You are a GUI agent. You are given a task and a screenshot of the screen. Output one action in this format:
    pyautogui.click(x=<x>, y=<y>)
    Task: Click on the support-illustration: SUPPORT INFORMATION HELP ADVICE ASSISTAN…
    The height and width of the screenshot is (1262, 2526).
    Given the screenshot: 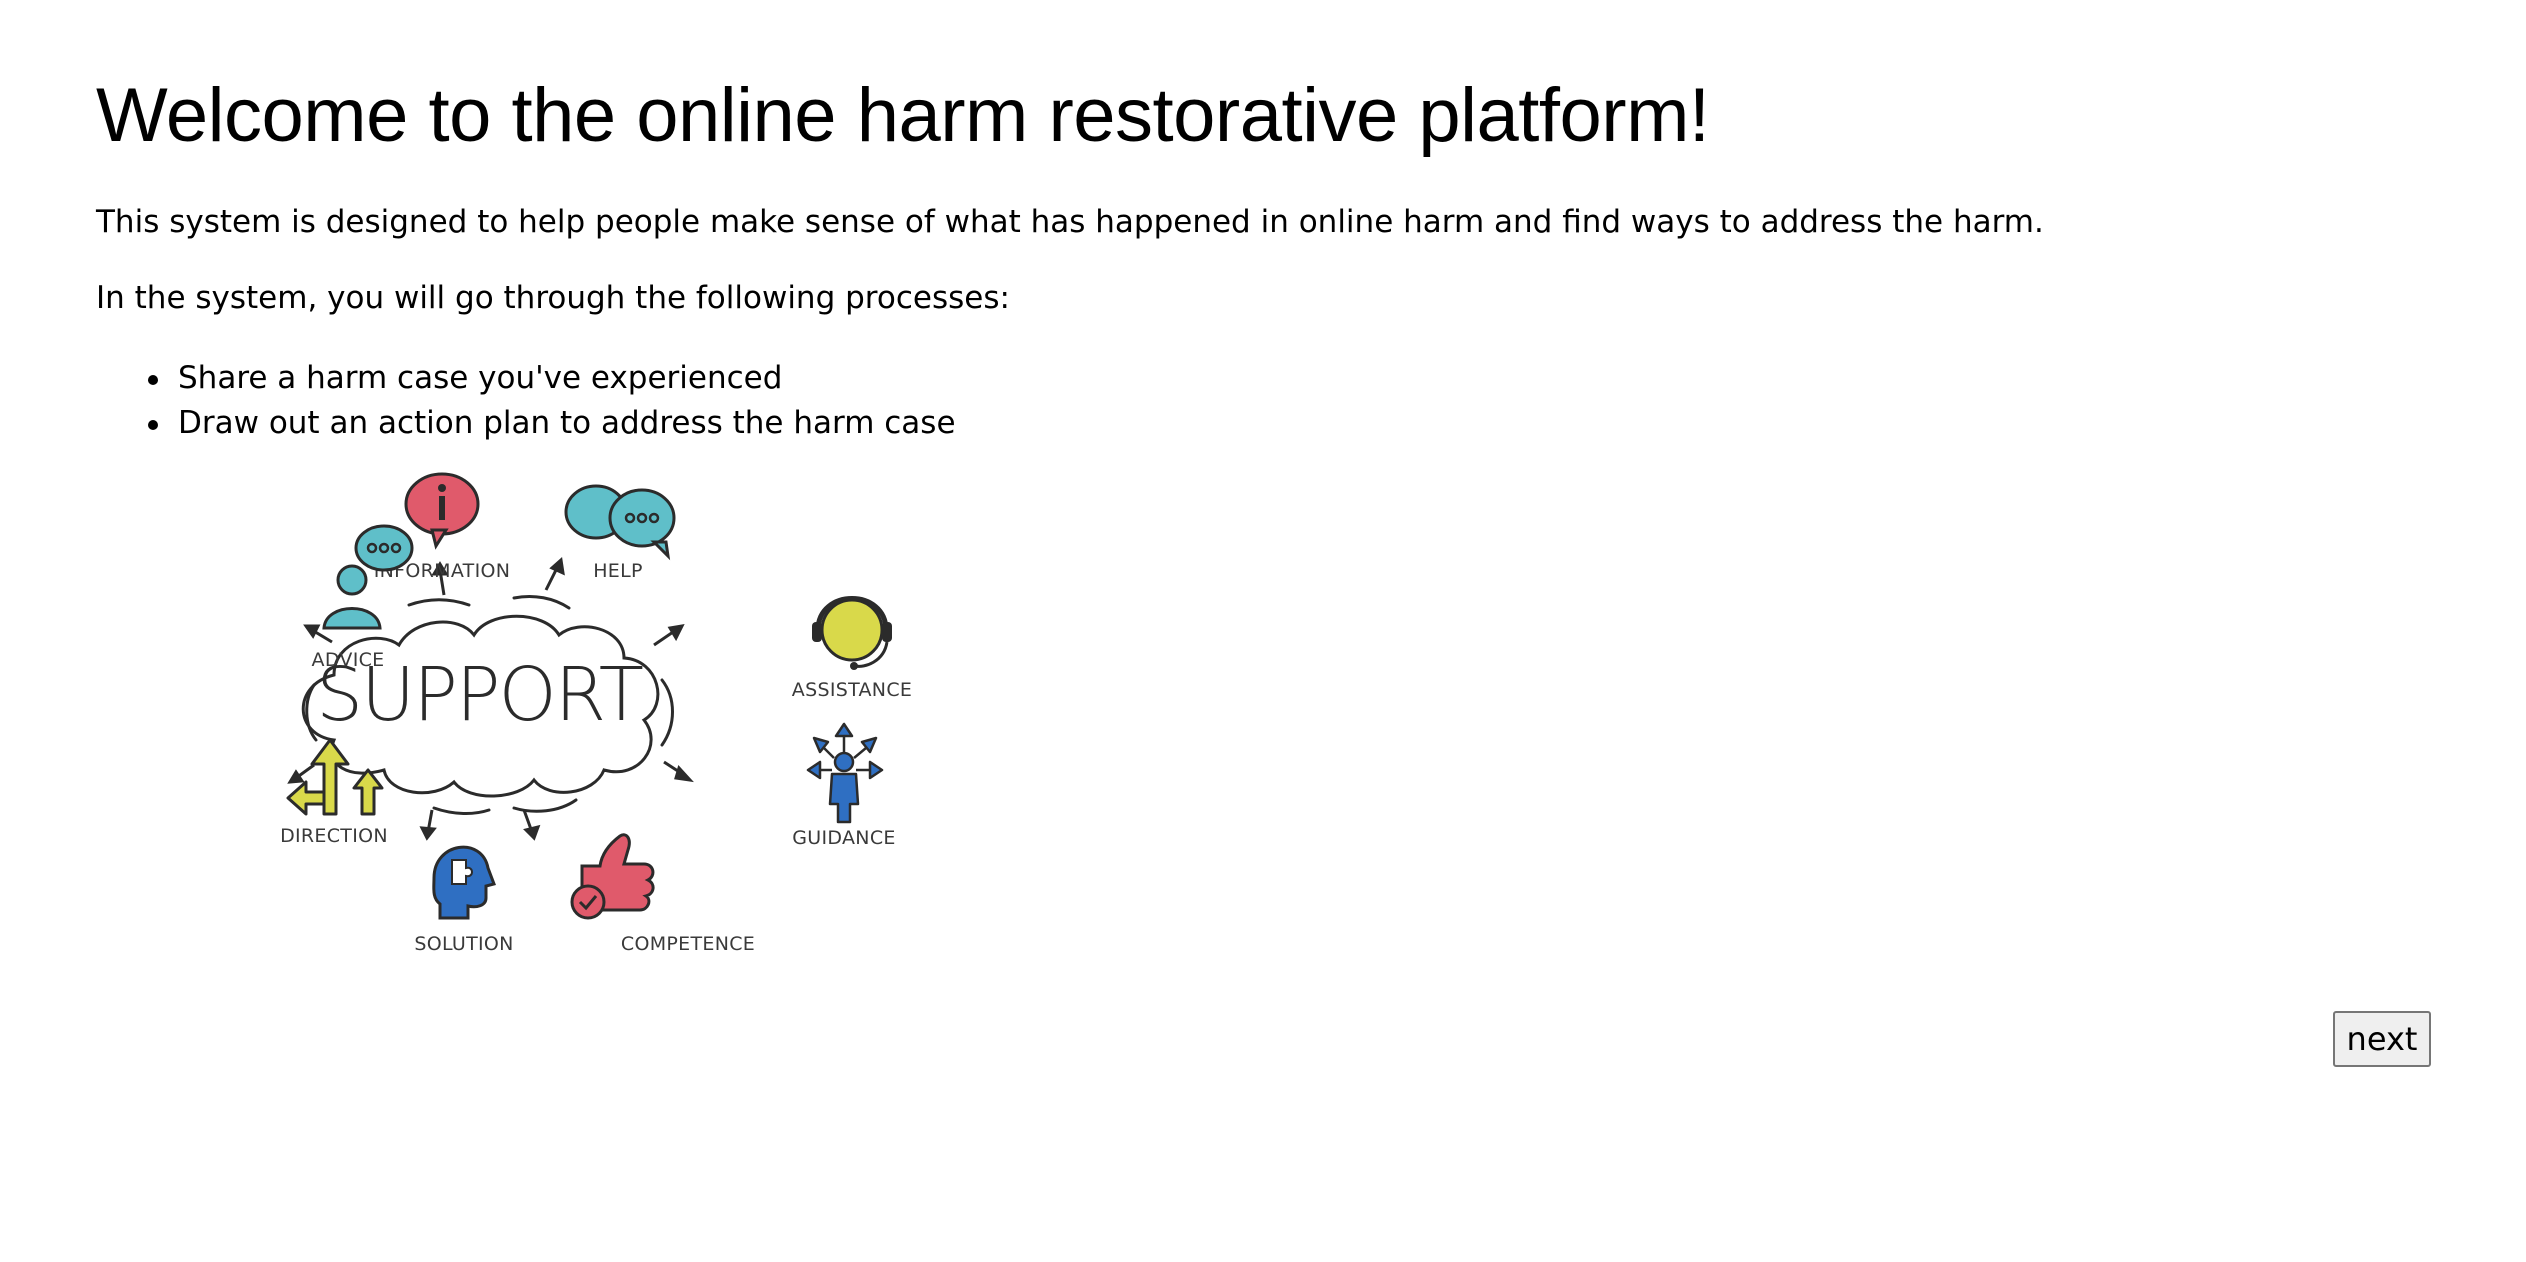 What is the action you would take?
    pyautogui.click(x=554, y=720)
    